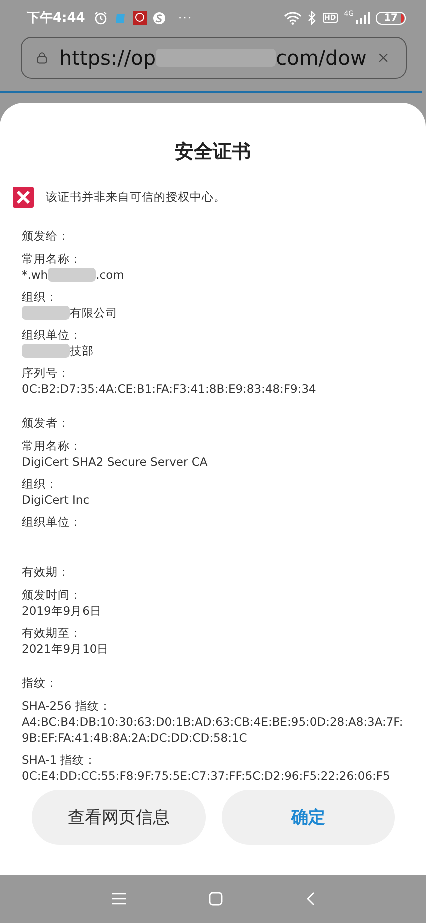 This screenshot has height=923, width=426. Describe the element at coordinates (206, 776) in the screenshot. I see `field-value: 0C:E4:DD:CC:55:F8:9F:75:5E:C7:37:FF:5C:D2:96:F5:22:26:06:F5` at that location.